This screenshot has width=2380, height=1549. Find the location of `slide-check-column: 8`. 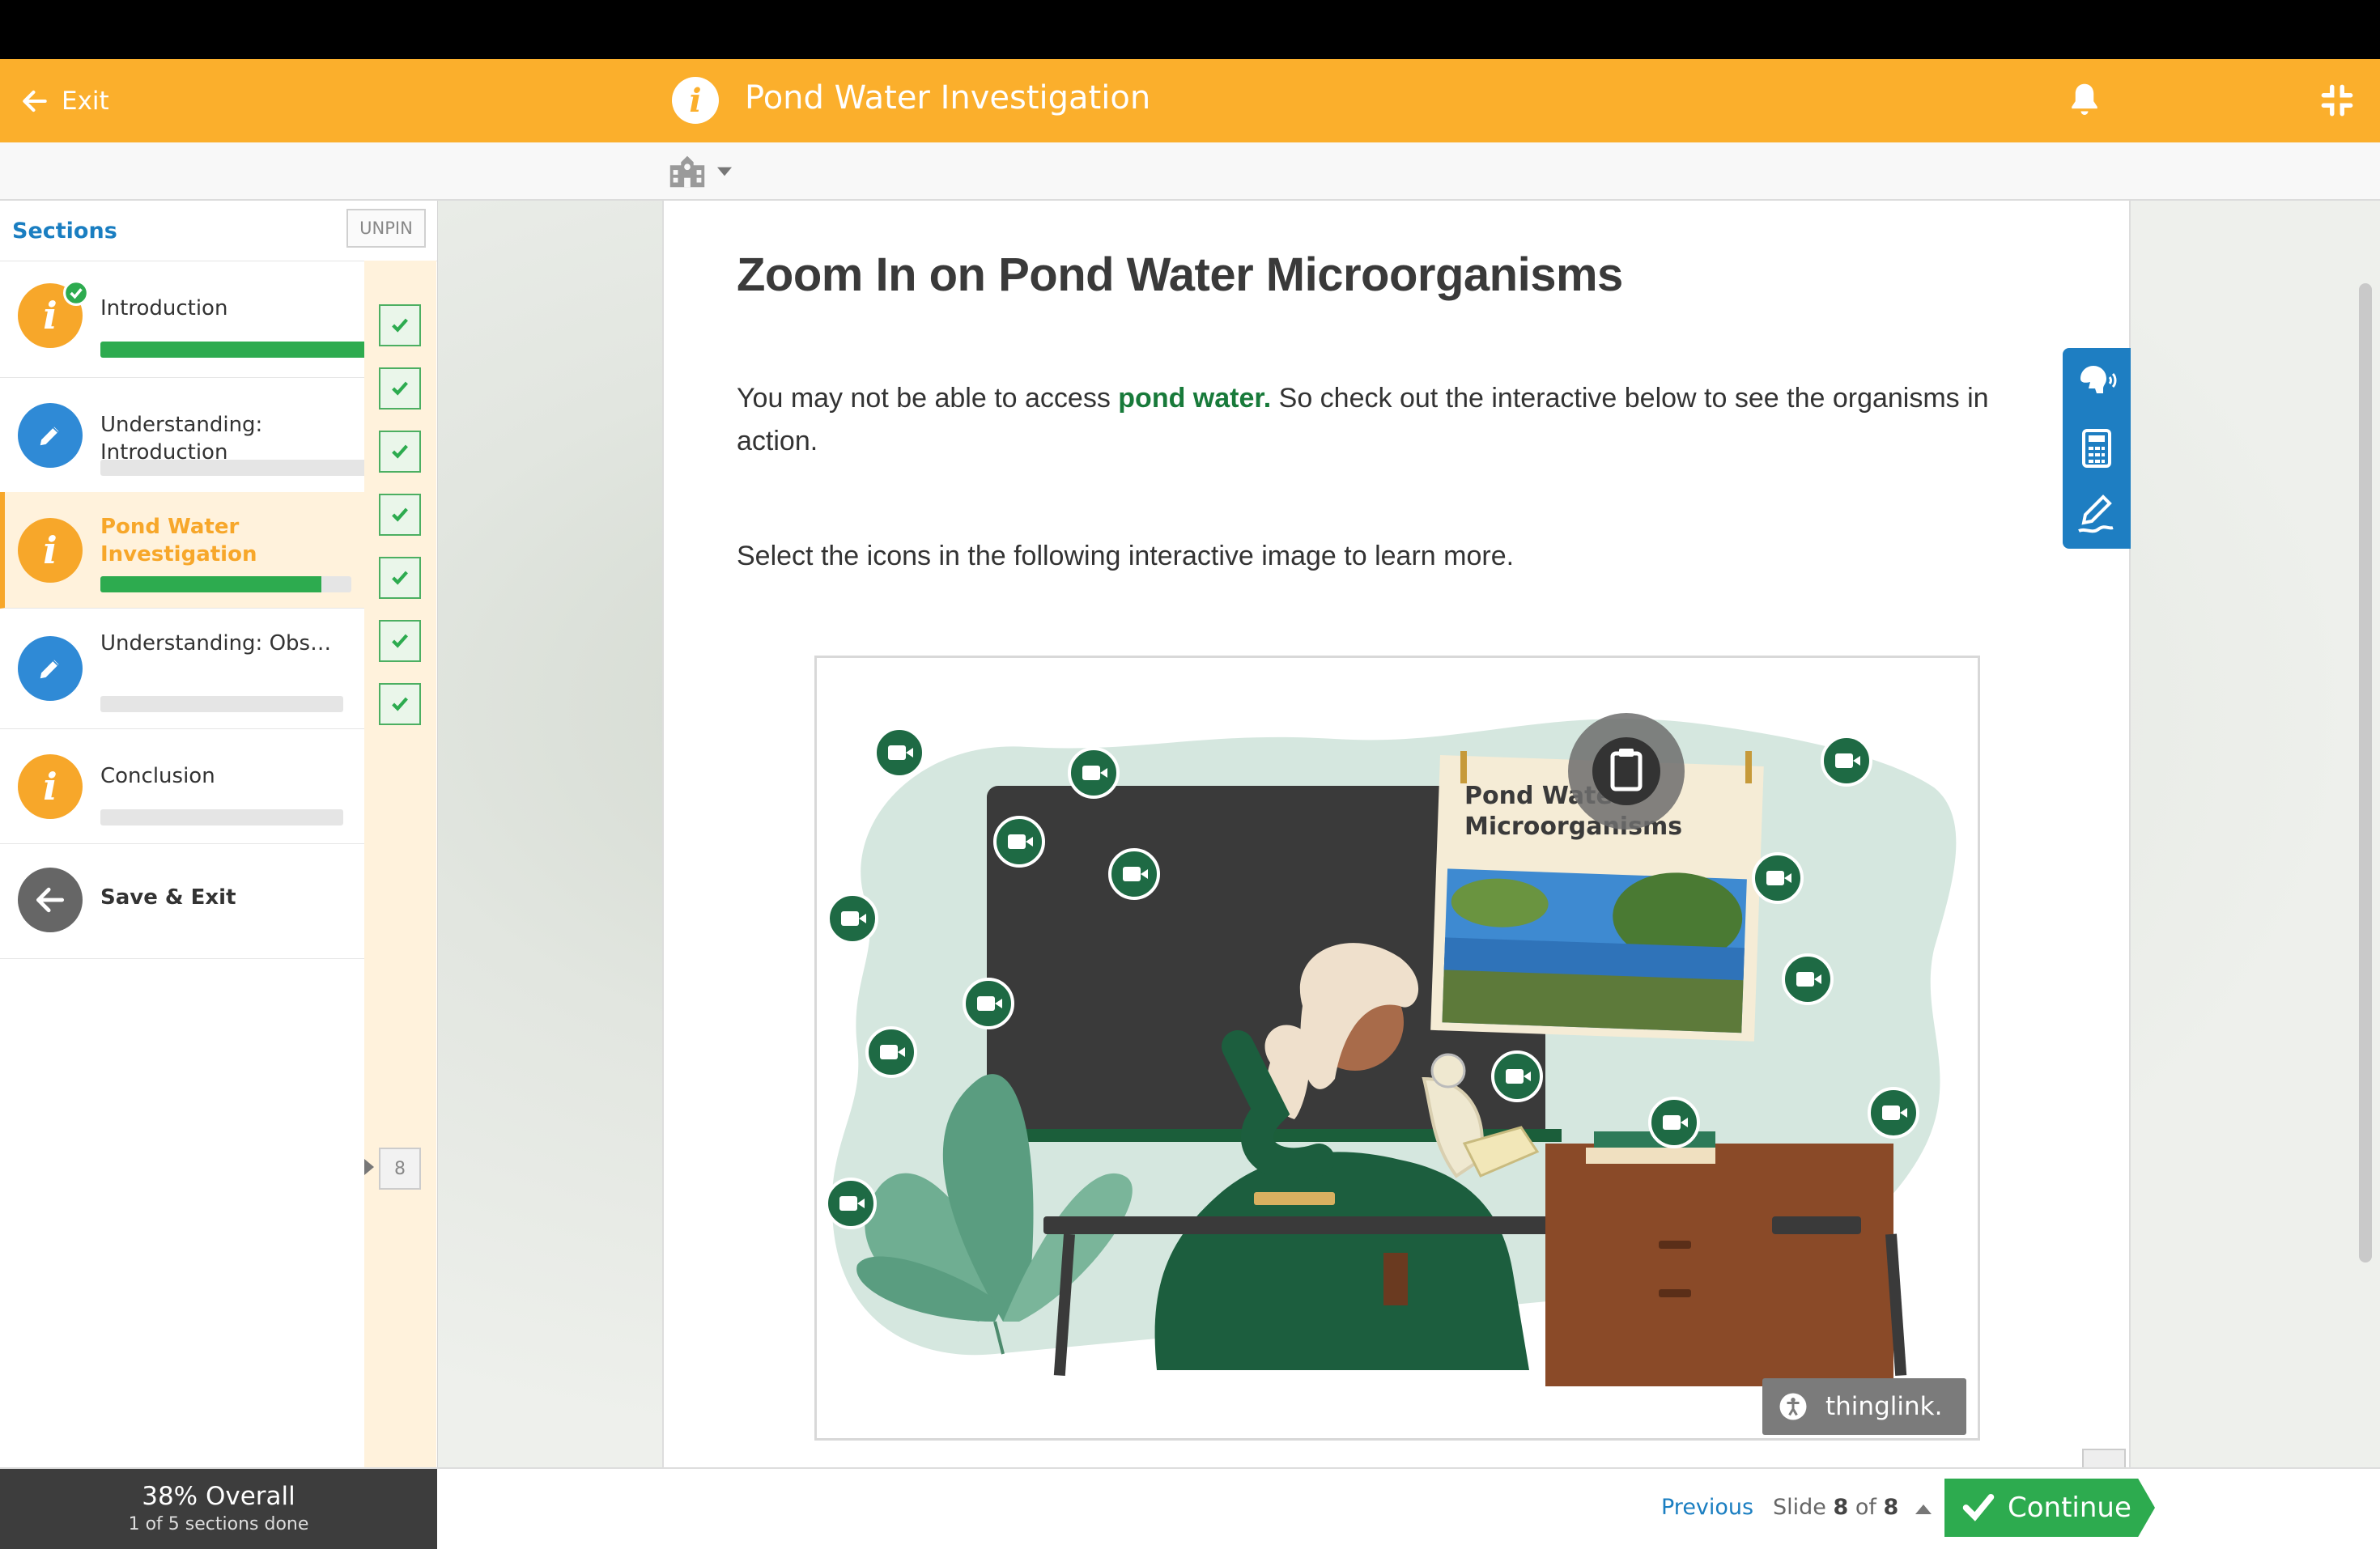

slide-check-column: 8 is located at coordinates (400, 864).